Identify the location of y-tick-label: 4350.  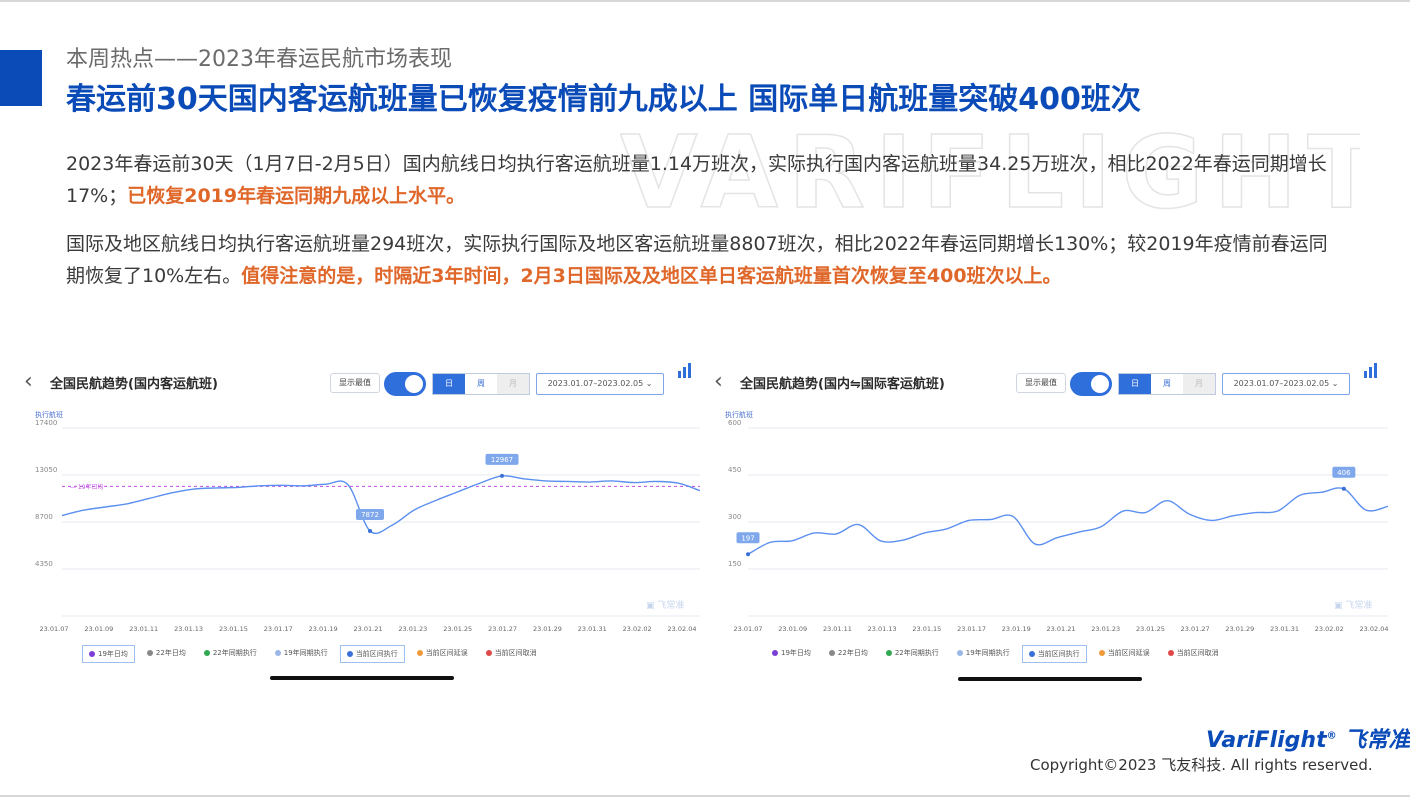
(44, 564).